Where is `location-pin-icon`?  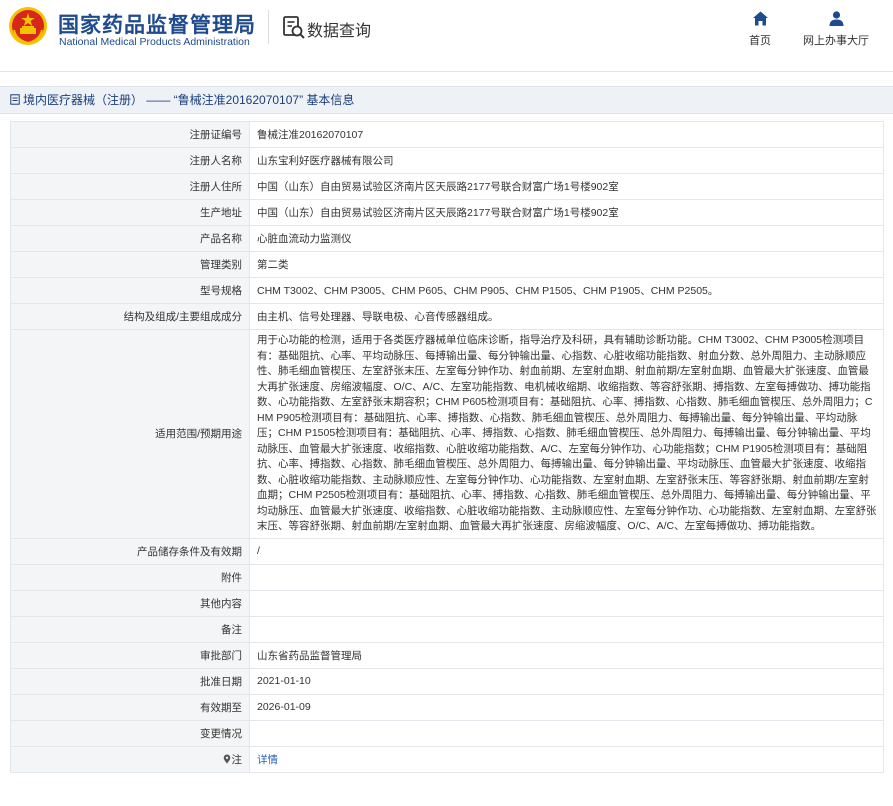 location-pin-icon is located at coordinates (226, 758).